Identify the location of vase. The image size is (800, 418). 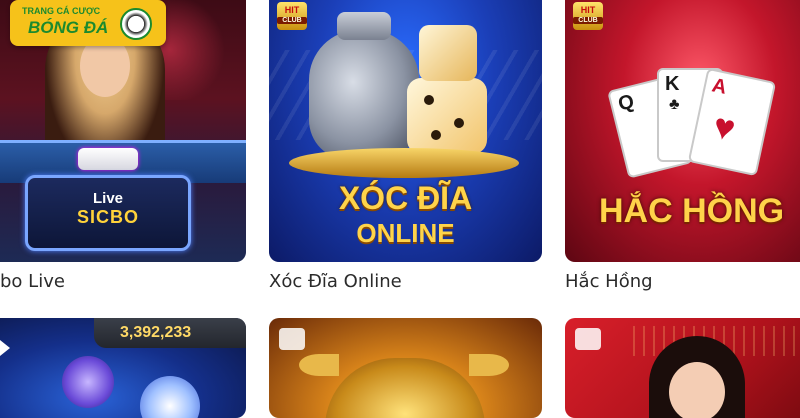
(364, 95).